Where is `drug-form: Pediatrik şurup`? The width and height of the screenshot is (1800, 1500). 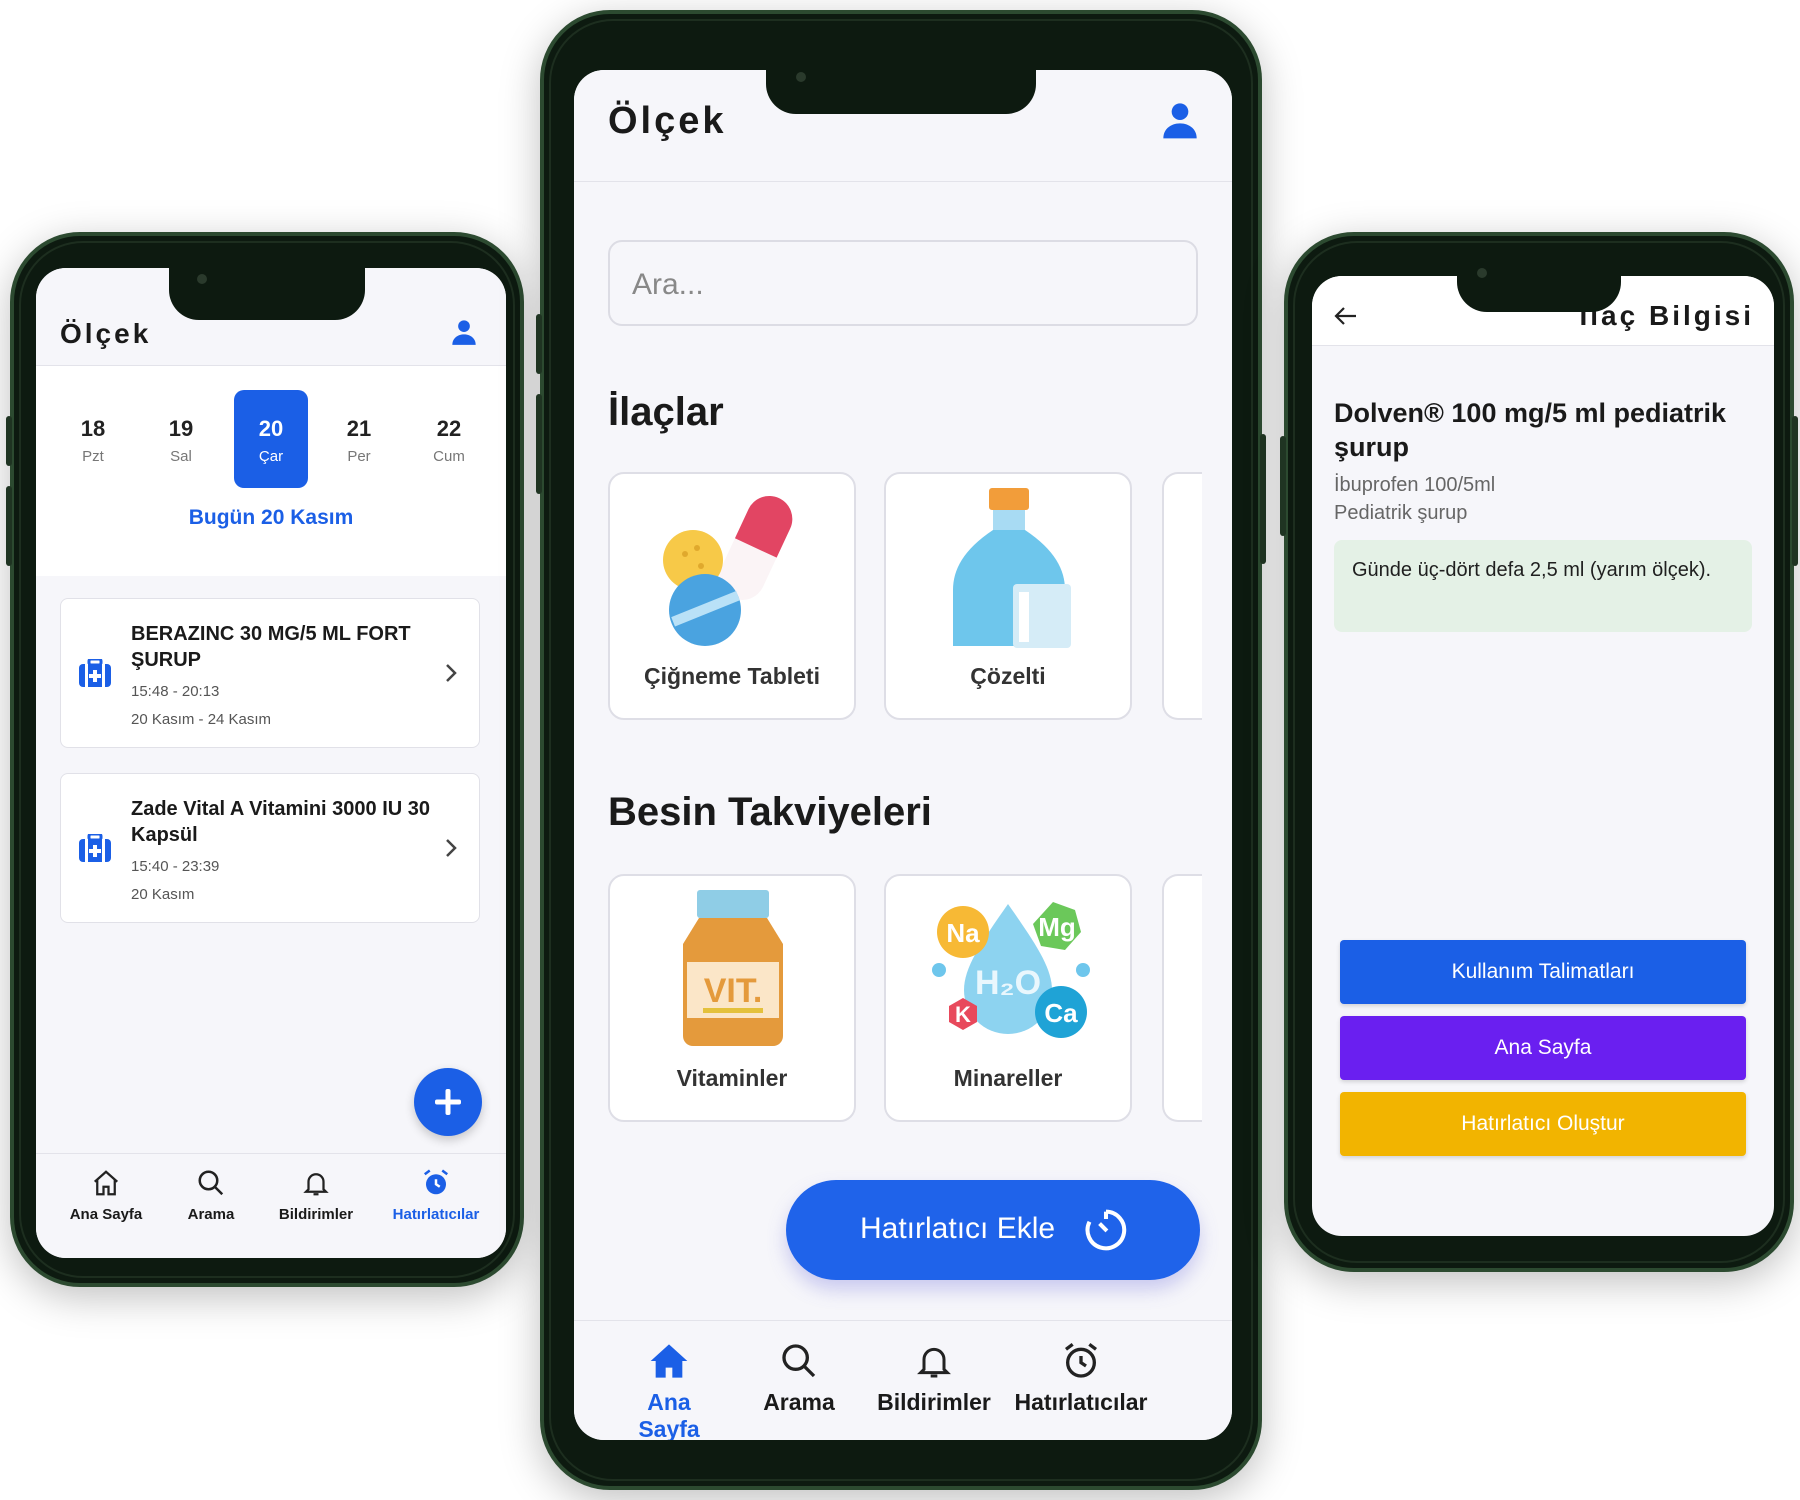 drug-form: Pediatrik şurup is located at coordinates (1401, 513).